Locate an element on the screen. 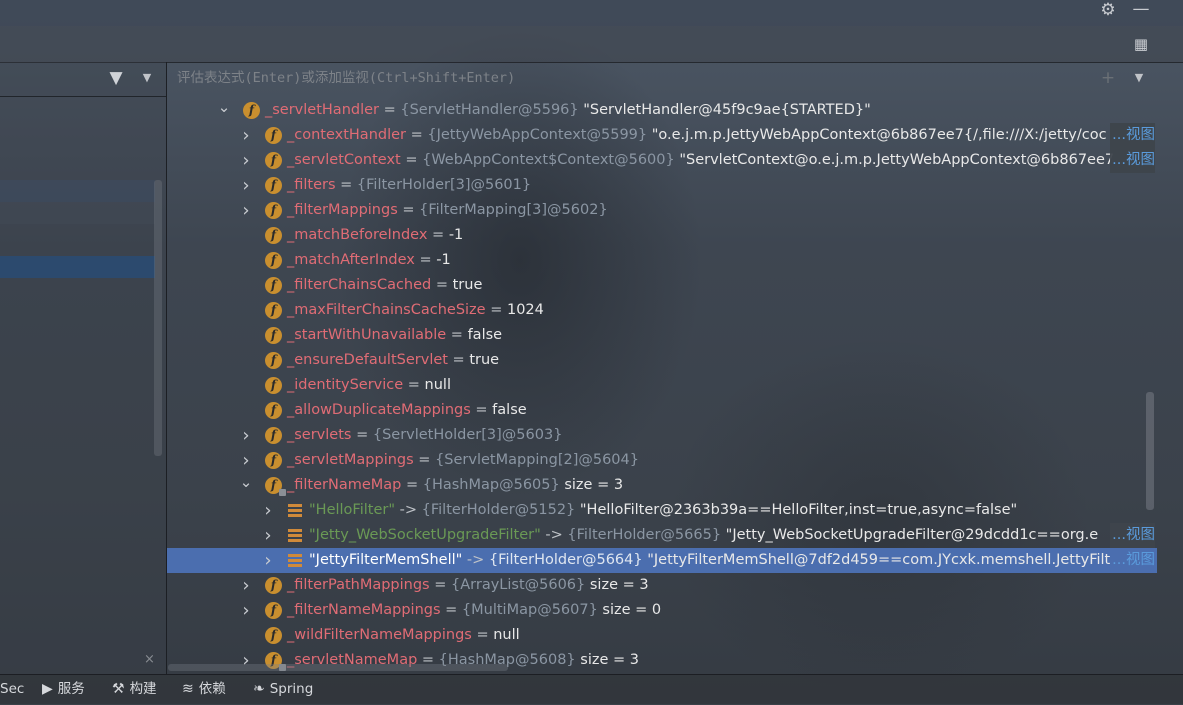  layout-icon: ▦ is located at coordinates (1141, 44).